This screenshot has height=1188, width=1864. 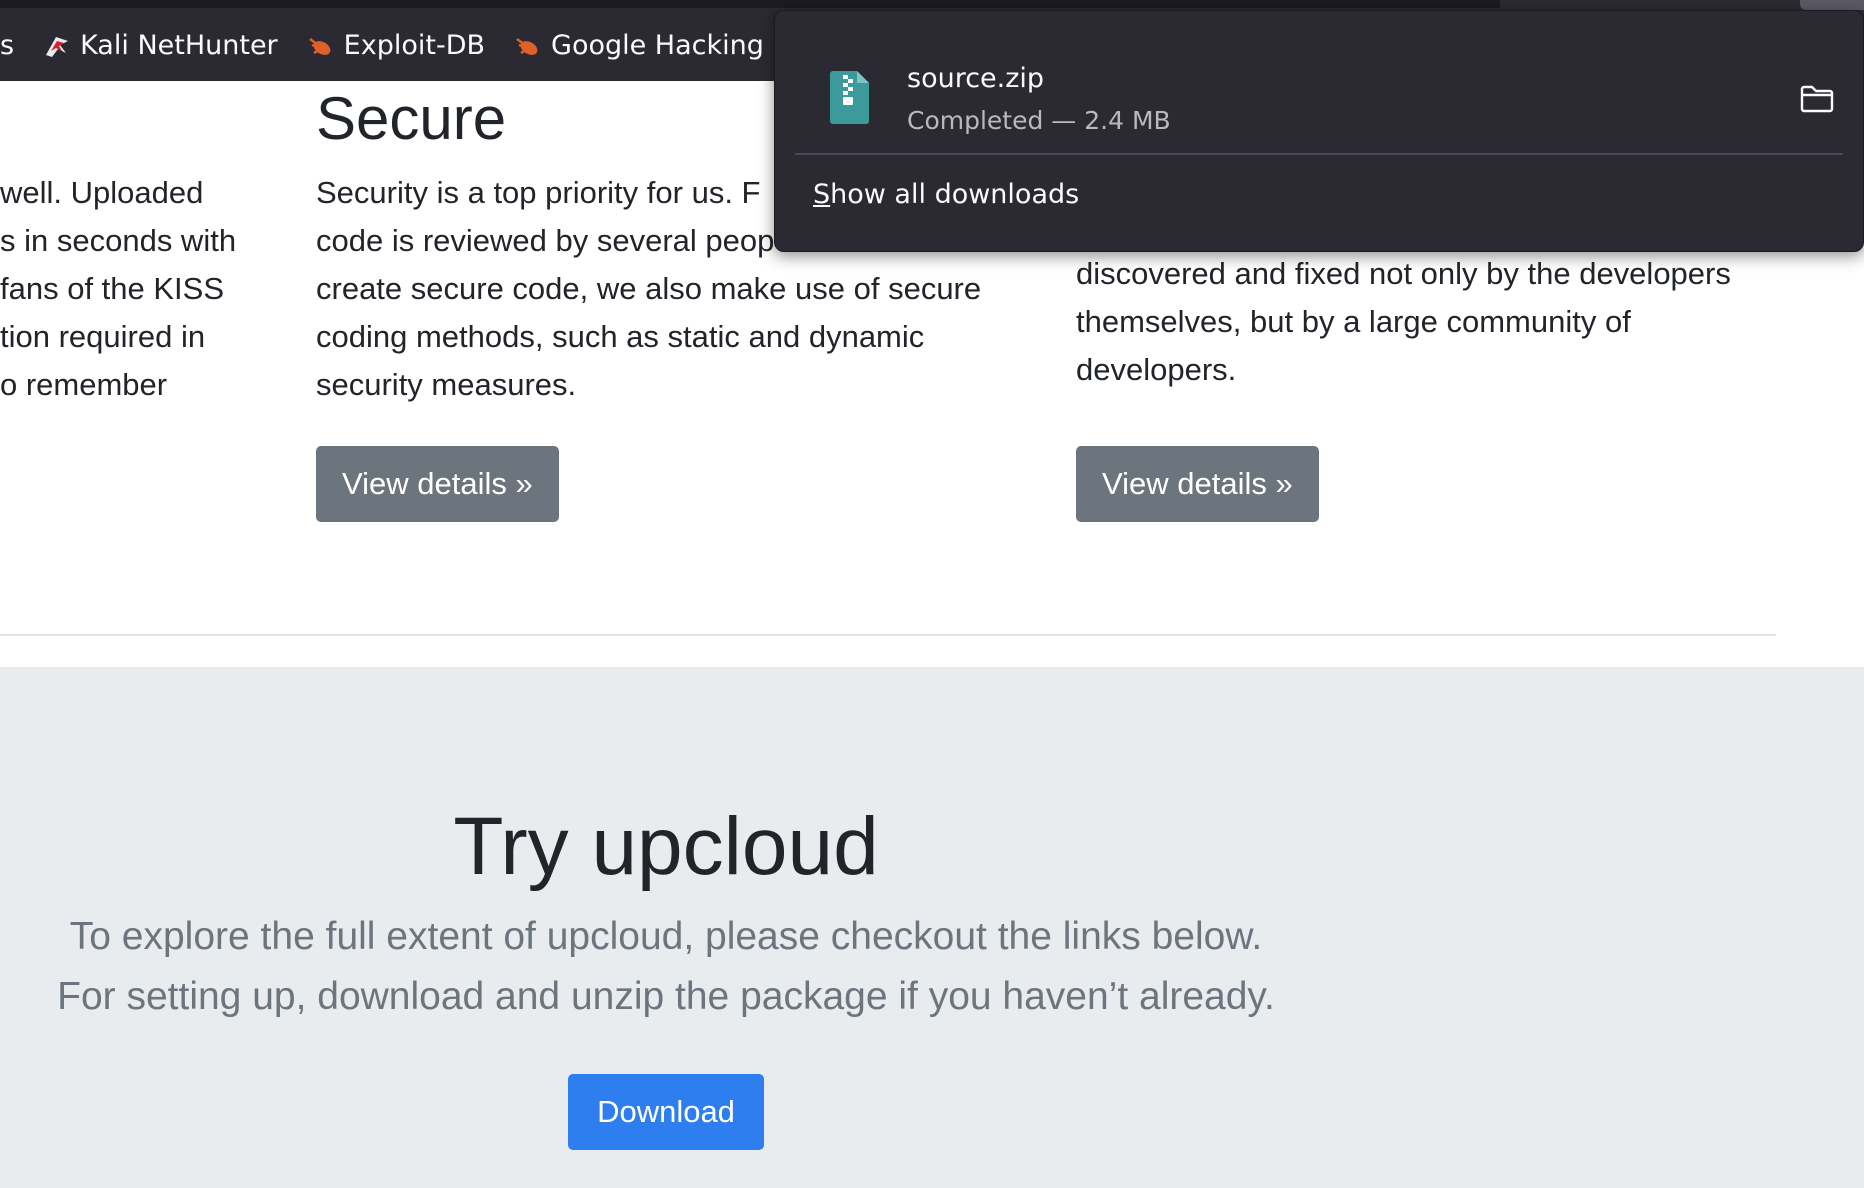 I want to click on bookmark-label: Kali NetHunter, so click(x=179, y=45).